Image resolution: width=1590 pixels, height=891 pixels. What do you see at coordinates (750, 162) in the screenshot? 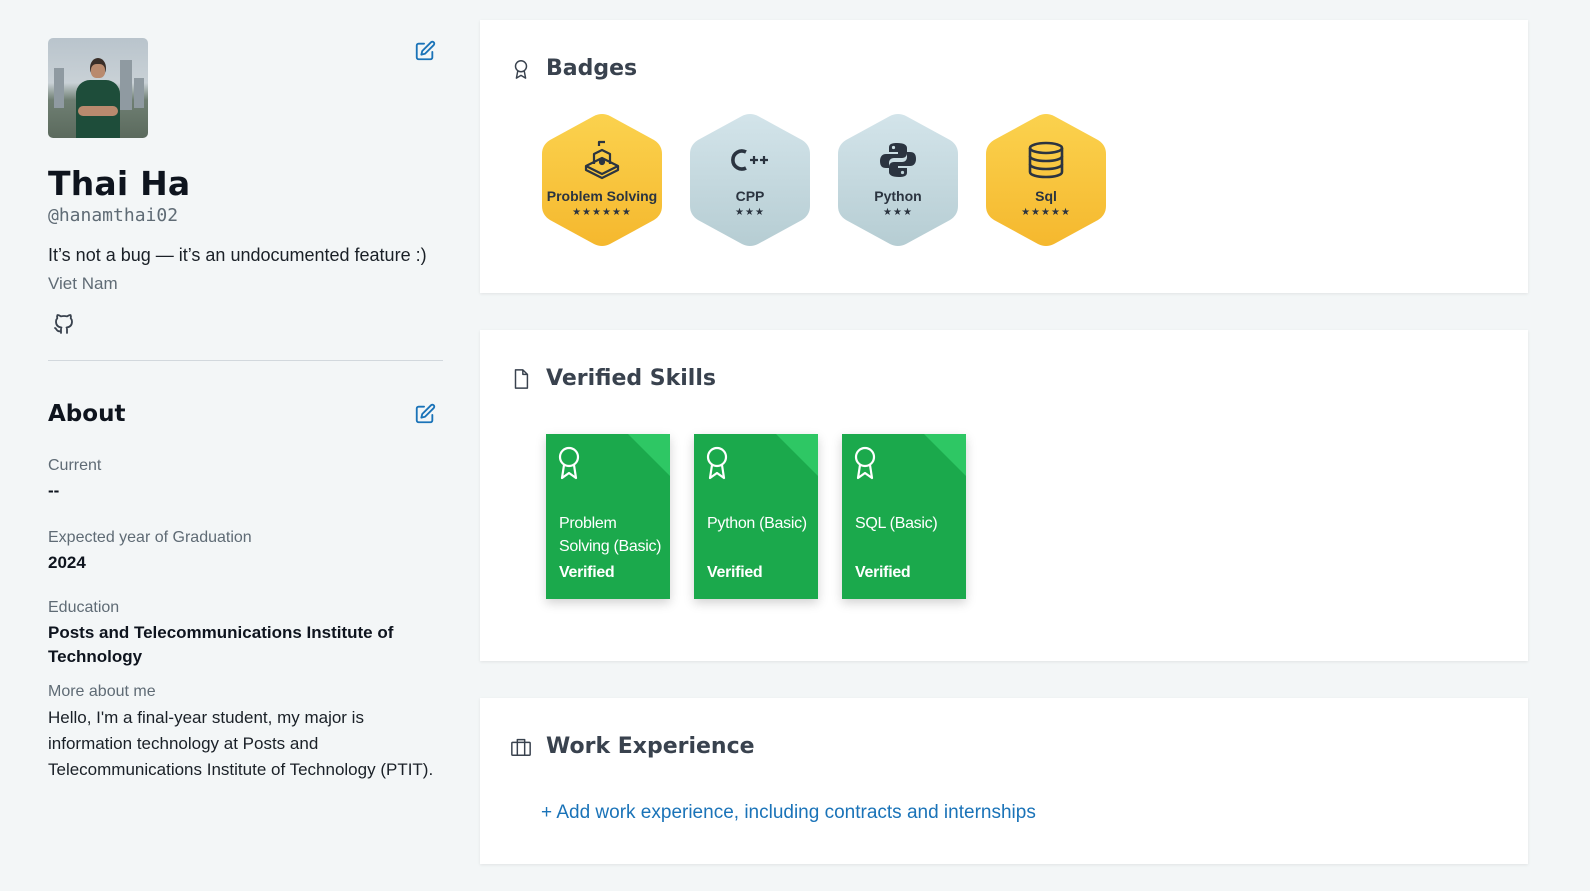
I see `cpp-icon` at bounding box center [750, 162].